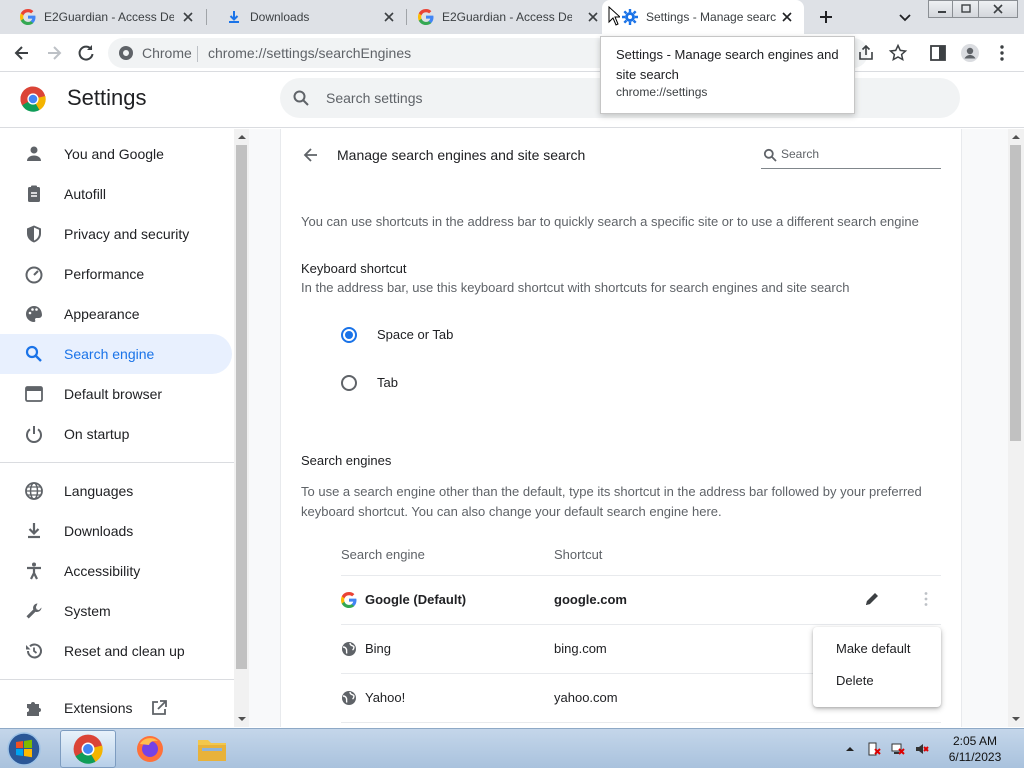 The height and width of the screenshot is (768, 1024). I want to click on sidebar-item-search-engine: Search engine, so click(116, 354).